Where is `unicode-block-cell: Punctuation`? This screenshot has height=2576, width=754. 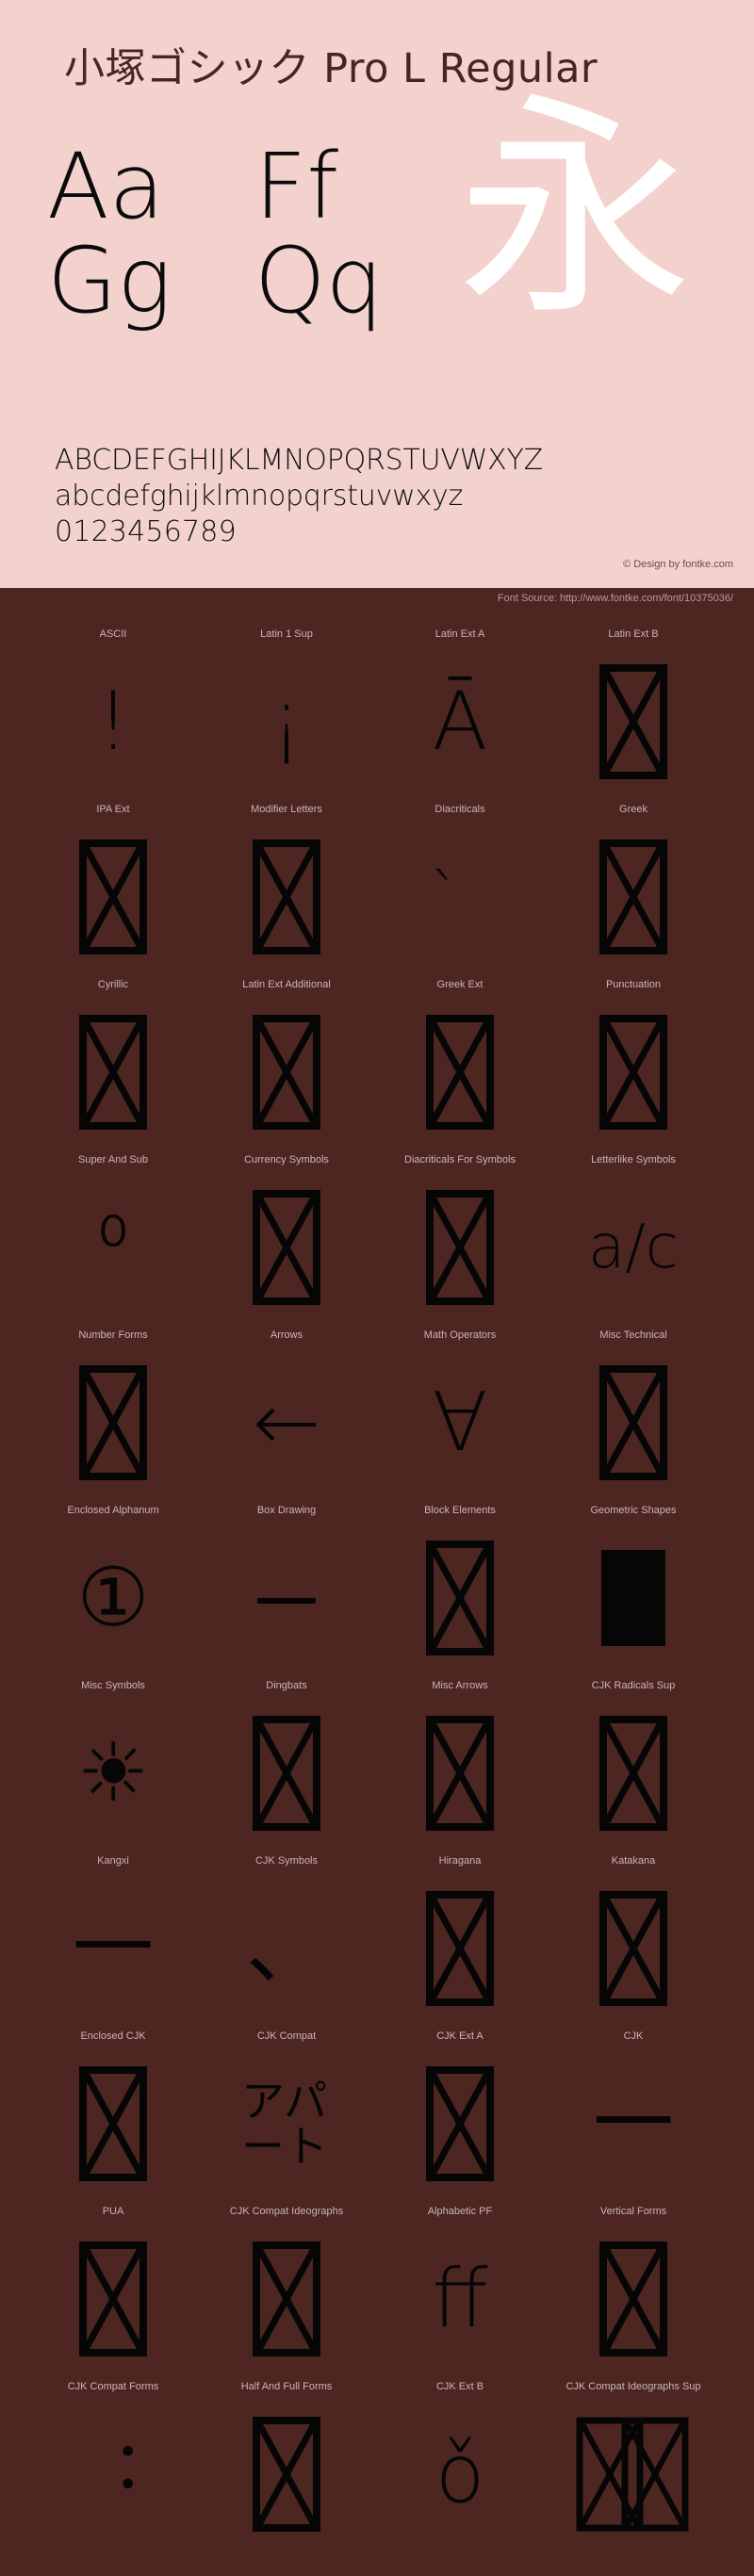 unicode-block-cell: Punctuation is located at coordinates (633, 1063).